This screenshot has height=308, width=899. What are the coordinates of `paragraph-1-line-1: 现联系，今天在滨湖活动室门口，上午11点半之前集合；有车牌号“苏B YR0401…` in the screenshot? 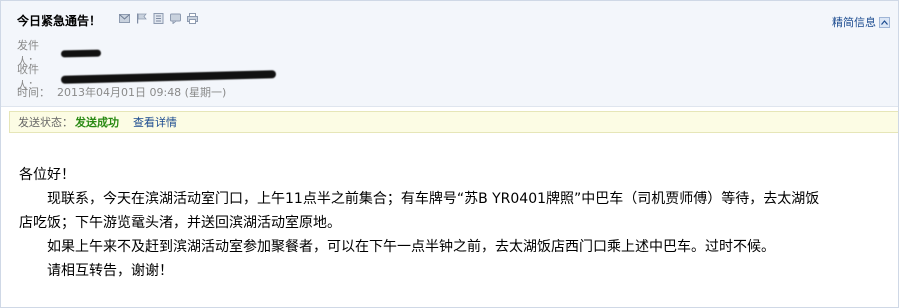 It's located at (433, 199).